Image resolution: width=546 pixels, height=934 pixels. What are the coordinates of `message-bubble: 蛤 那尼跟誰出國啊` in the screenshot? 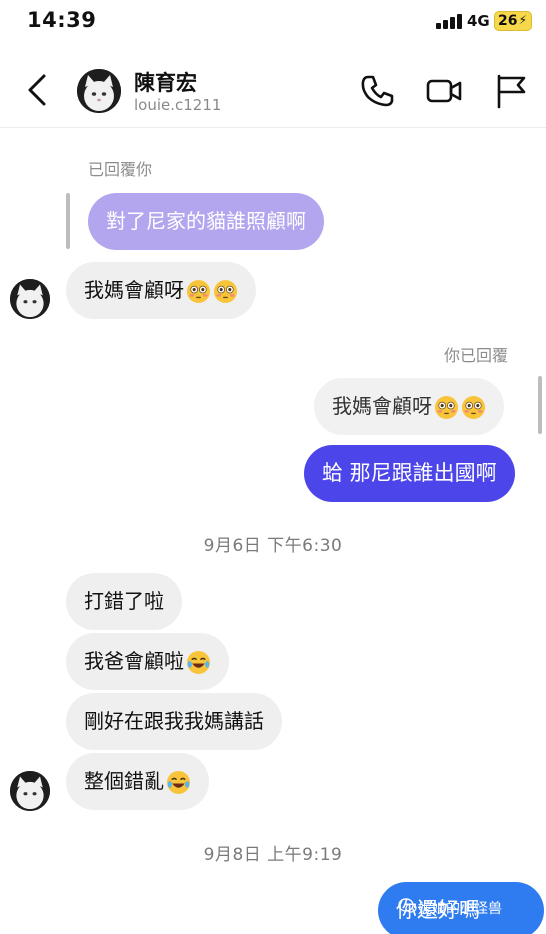 It's located at (409, 473).